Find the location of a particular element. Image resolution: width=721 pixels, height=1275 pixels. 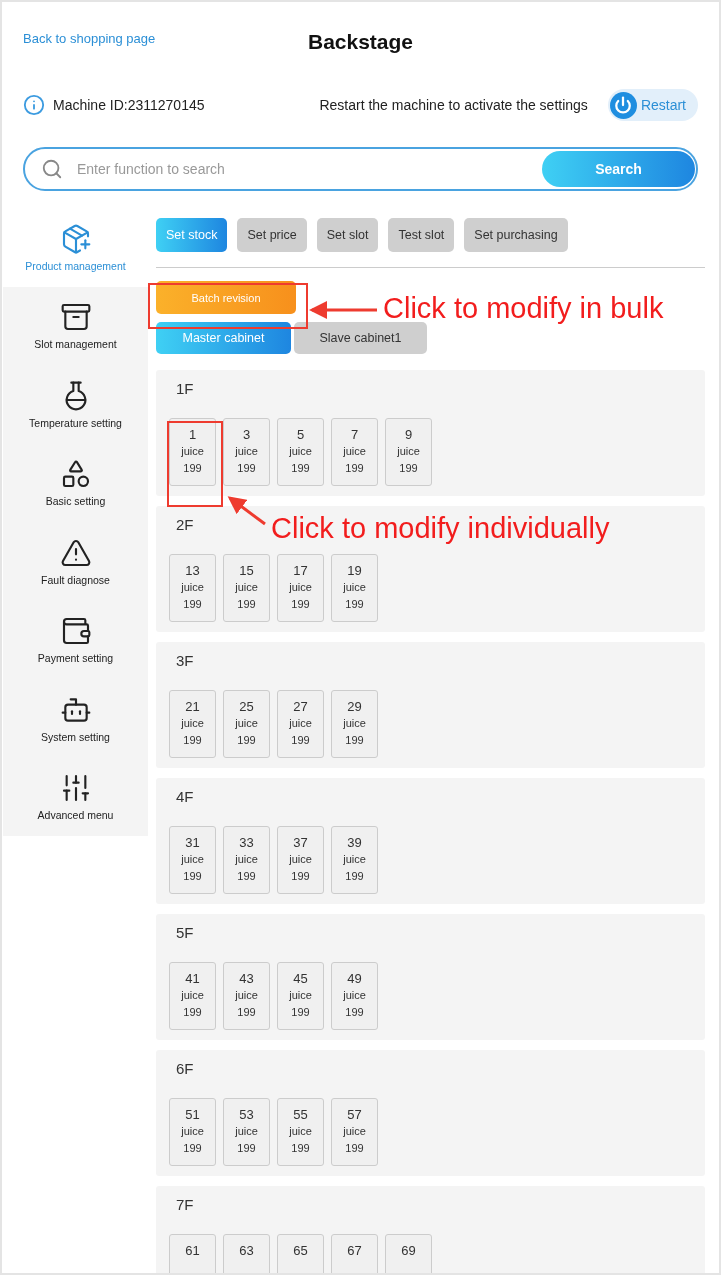

floor-label: 2F is located at coordinates (185, 525).